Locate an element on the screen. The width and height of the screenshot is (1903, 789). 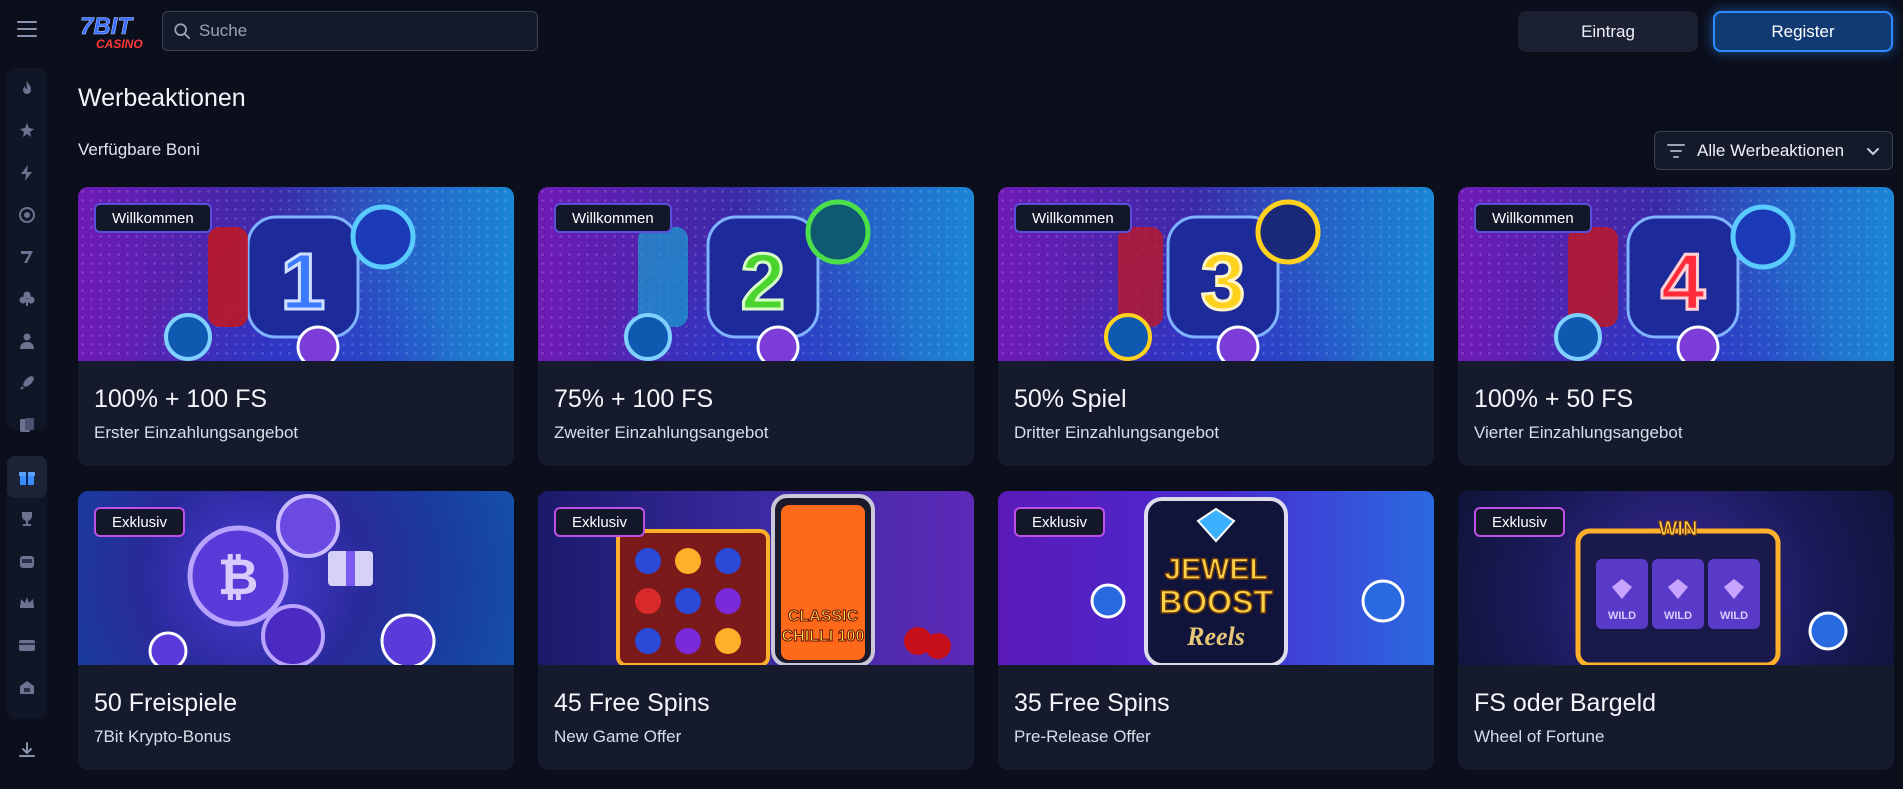
promo-subtitle: Pre-Release Offer is located at coordinates (1082, 736).